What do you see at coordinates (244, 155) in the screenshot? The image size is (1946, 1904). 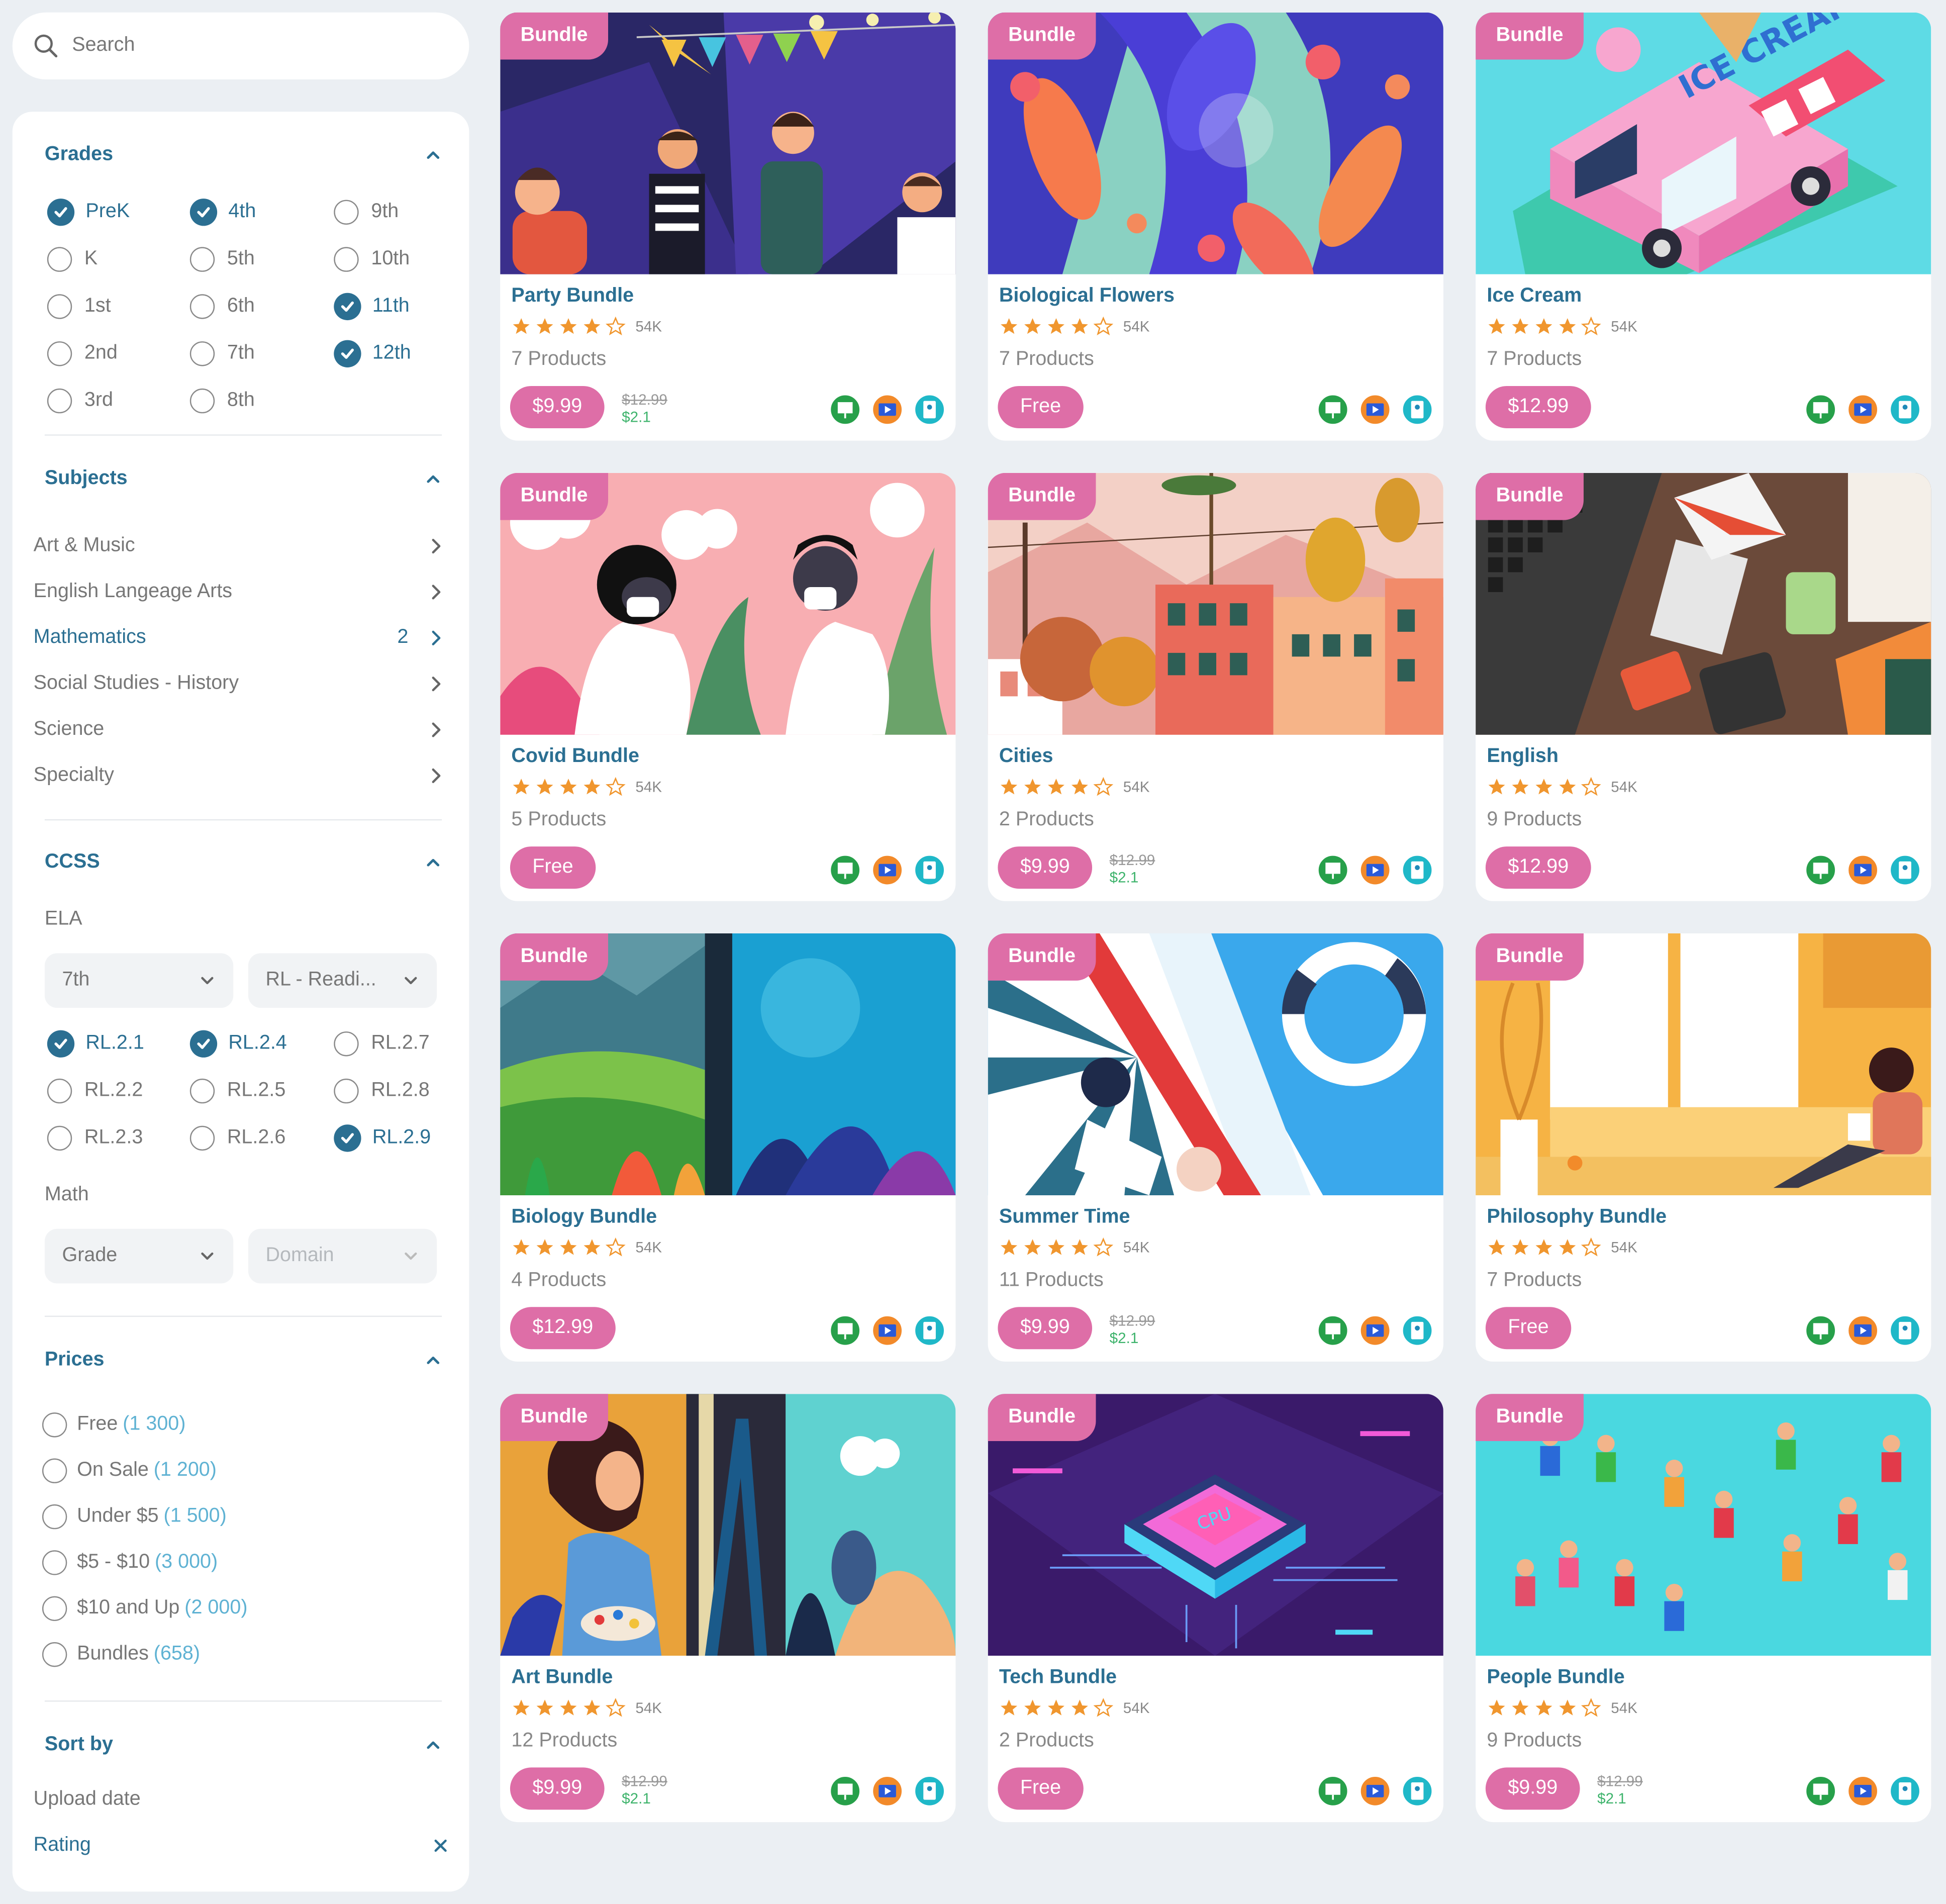 I see `grades-header: Grades` at bounding box center [244, 155].